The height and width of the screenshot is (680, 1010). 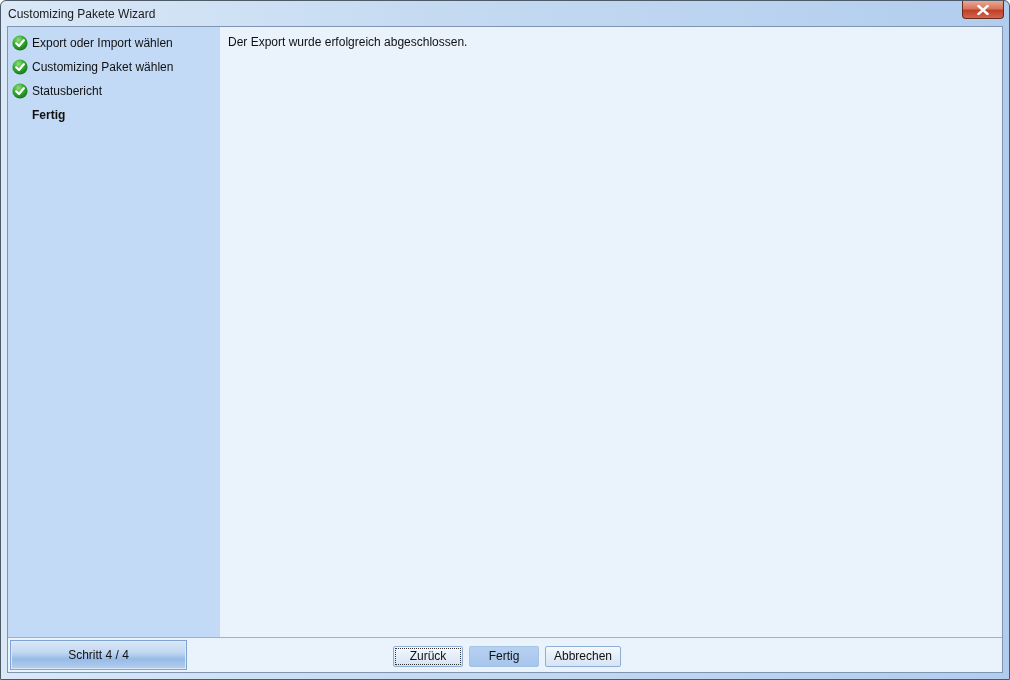 I want to click on wizard-button: Zurück, so click(x=428, y=656).